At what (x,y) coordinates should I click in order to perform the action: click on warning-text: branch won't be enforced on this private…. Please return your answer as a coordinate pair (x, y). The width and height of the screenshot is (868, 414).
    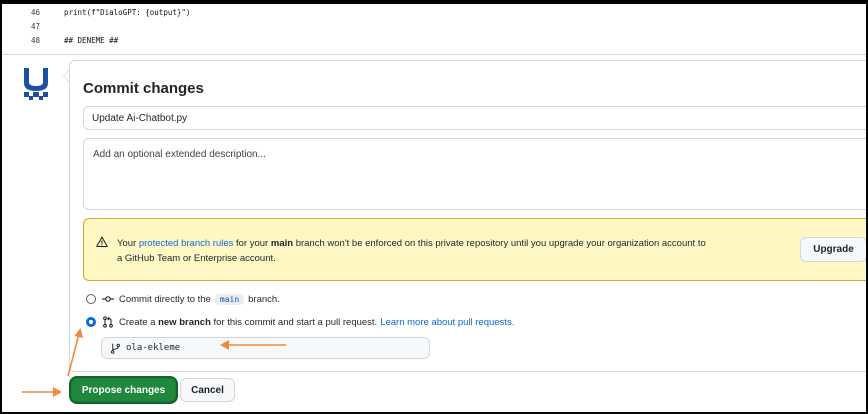
    Looking at the image, I should click on (499, 243).